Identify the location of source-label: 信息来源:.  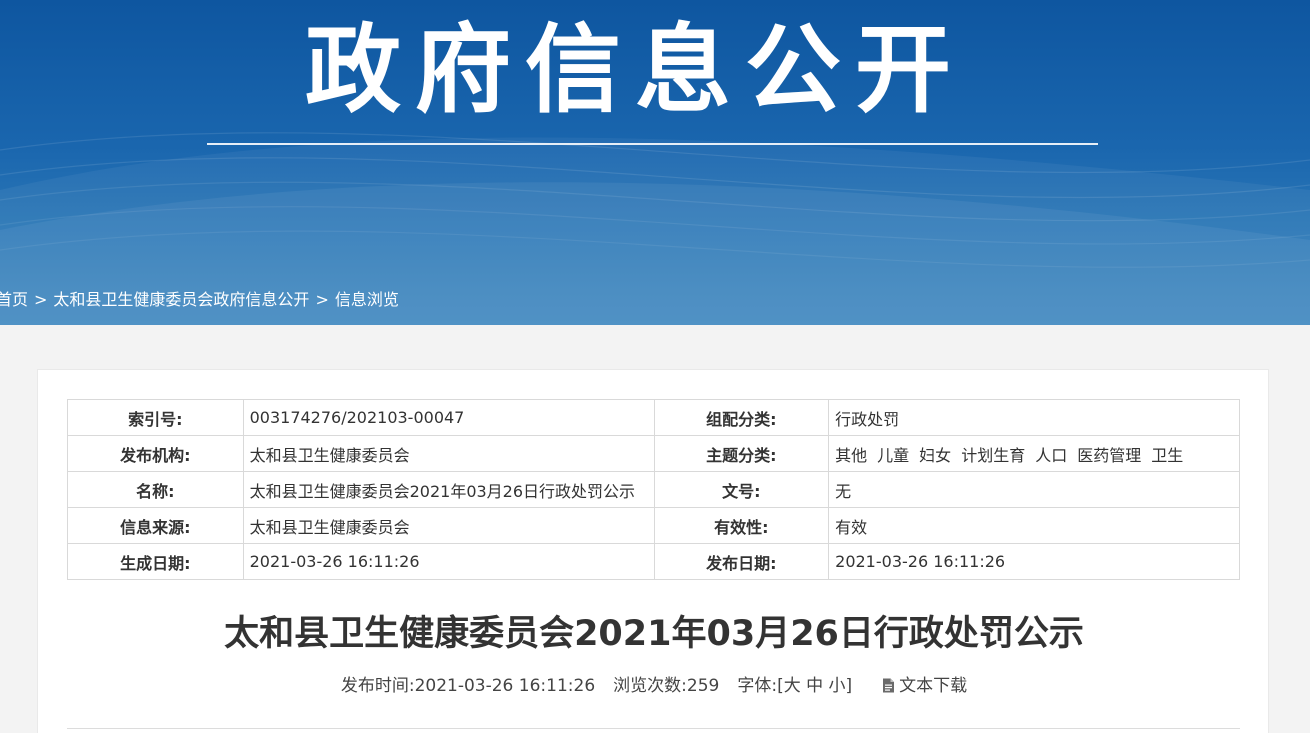
(155, 525).